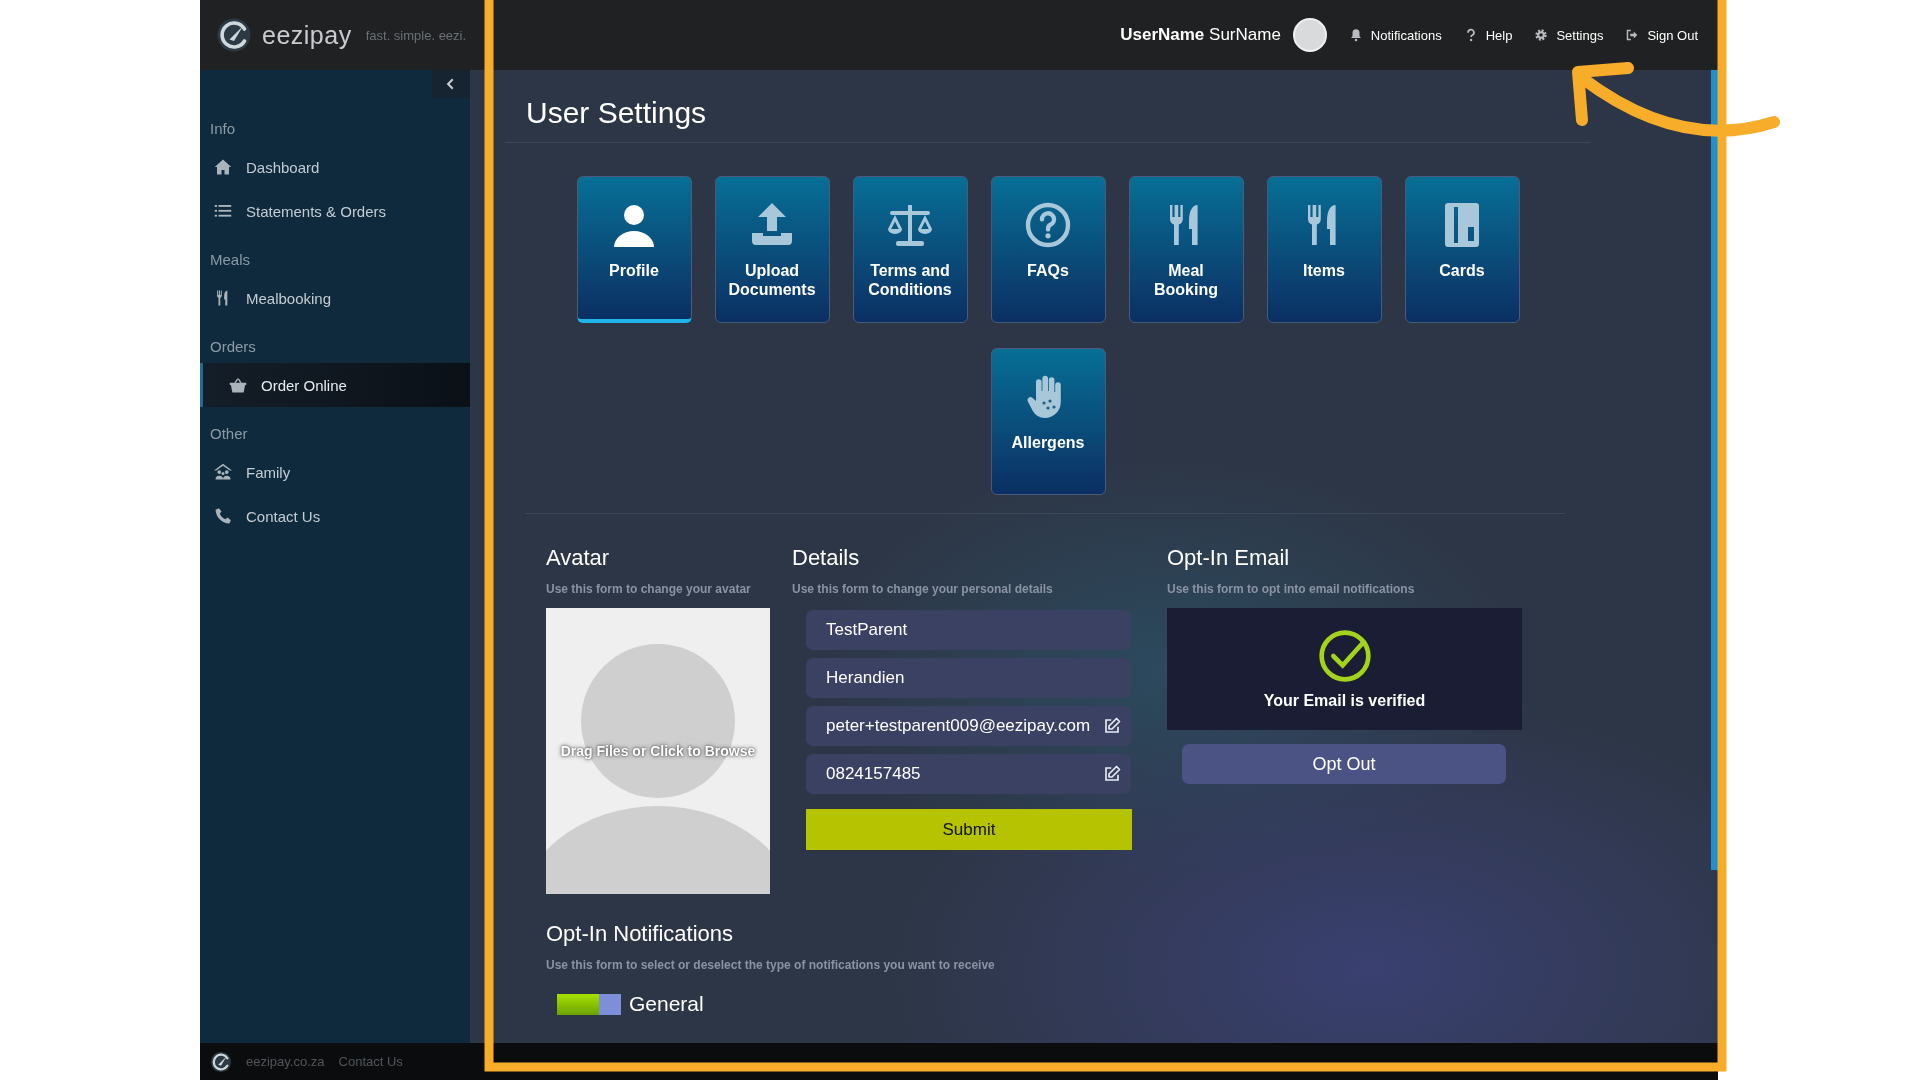 The height and width of the screenshot is (1080, 1920). Describe the element at coordinates (1355, 35) in the screenshot. I see `bell-icon` at that location.